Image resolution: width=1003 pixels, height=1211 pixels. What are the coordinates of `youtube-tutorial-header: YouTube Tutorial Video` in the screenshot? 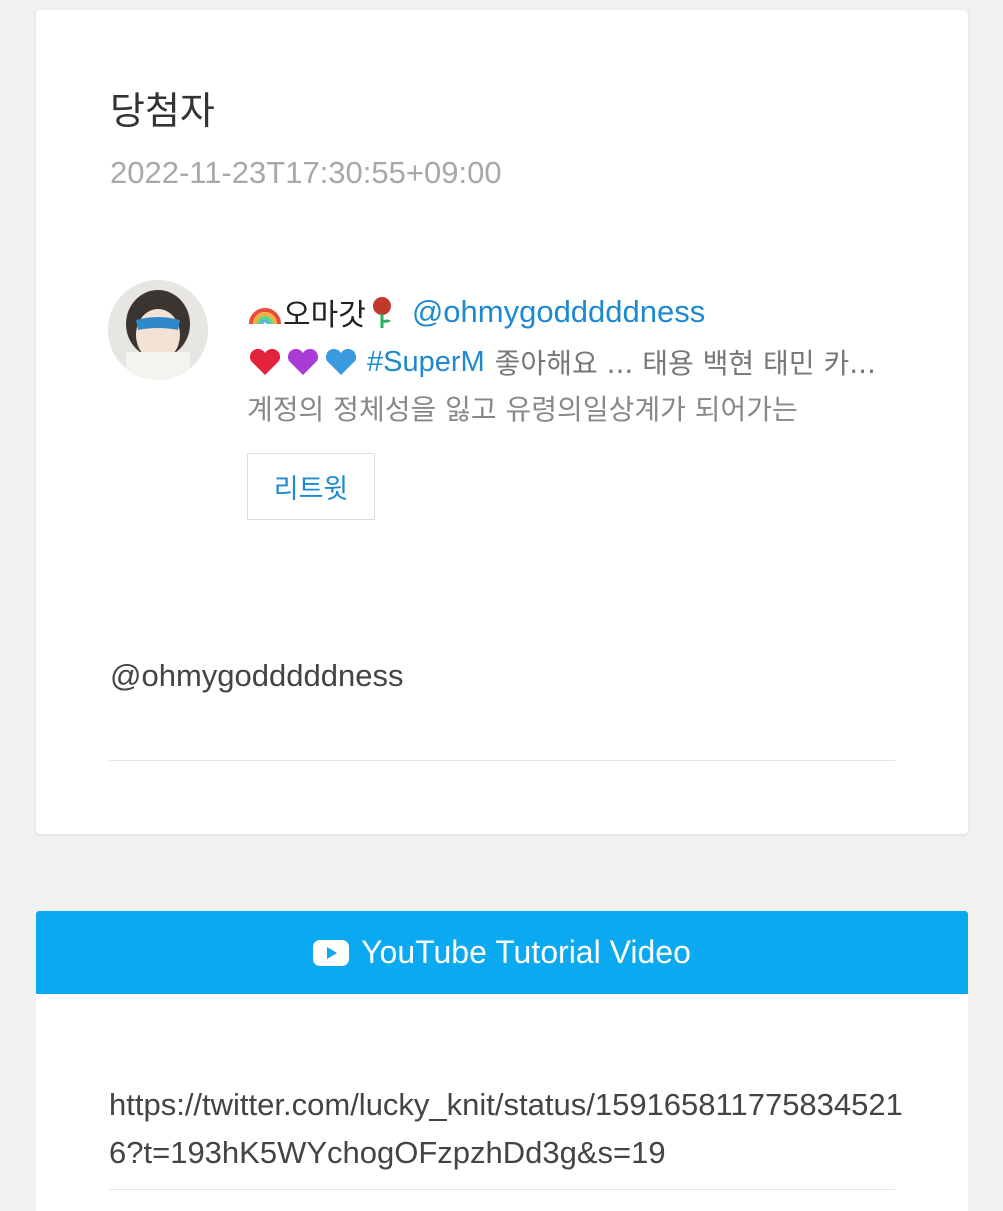 It's located at (502, 952).